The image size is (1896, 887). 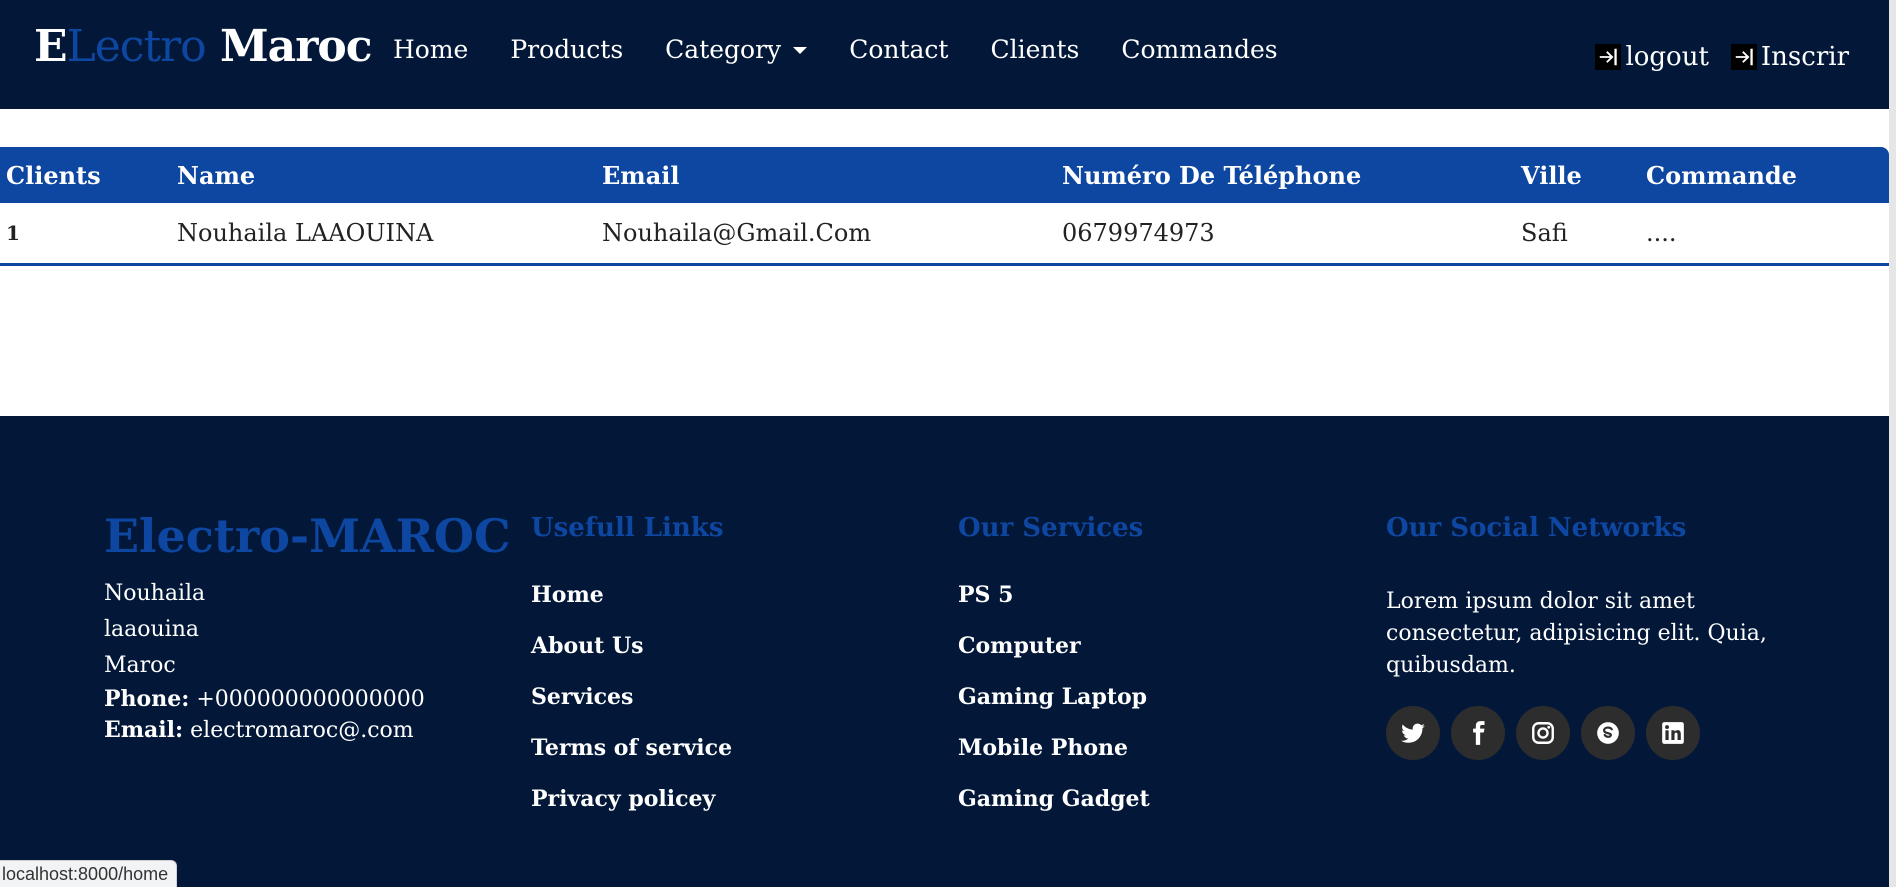 I want to click on footer-link-services: Services, so click(x=631, y=697).